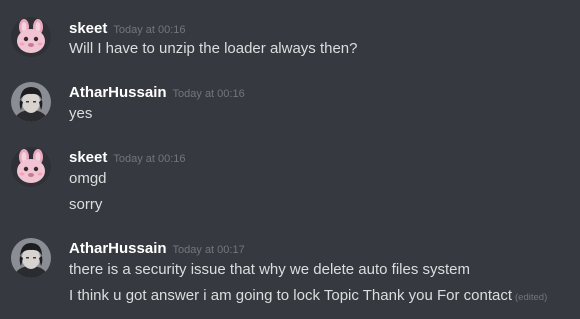 The image size is (580, 319). What do you see at coordinates (209, 250) in the screenshot?
I see `message-timestamp: Today at 00:17` at bounding box center [209, 250].